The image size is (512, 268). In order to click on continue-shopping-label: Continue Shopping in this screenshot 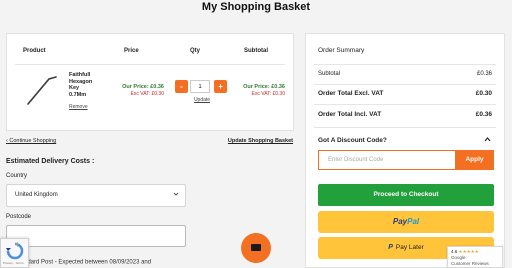, I will do `click(33, 141)`.